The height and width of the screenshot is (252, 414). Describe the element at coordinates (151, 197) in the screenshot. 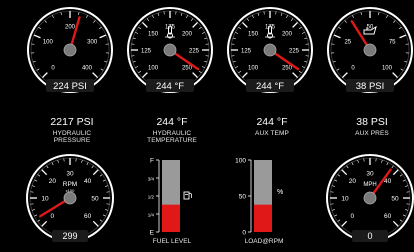

I see `scale-label: 1/2` at that location.